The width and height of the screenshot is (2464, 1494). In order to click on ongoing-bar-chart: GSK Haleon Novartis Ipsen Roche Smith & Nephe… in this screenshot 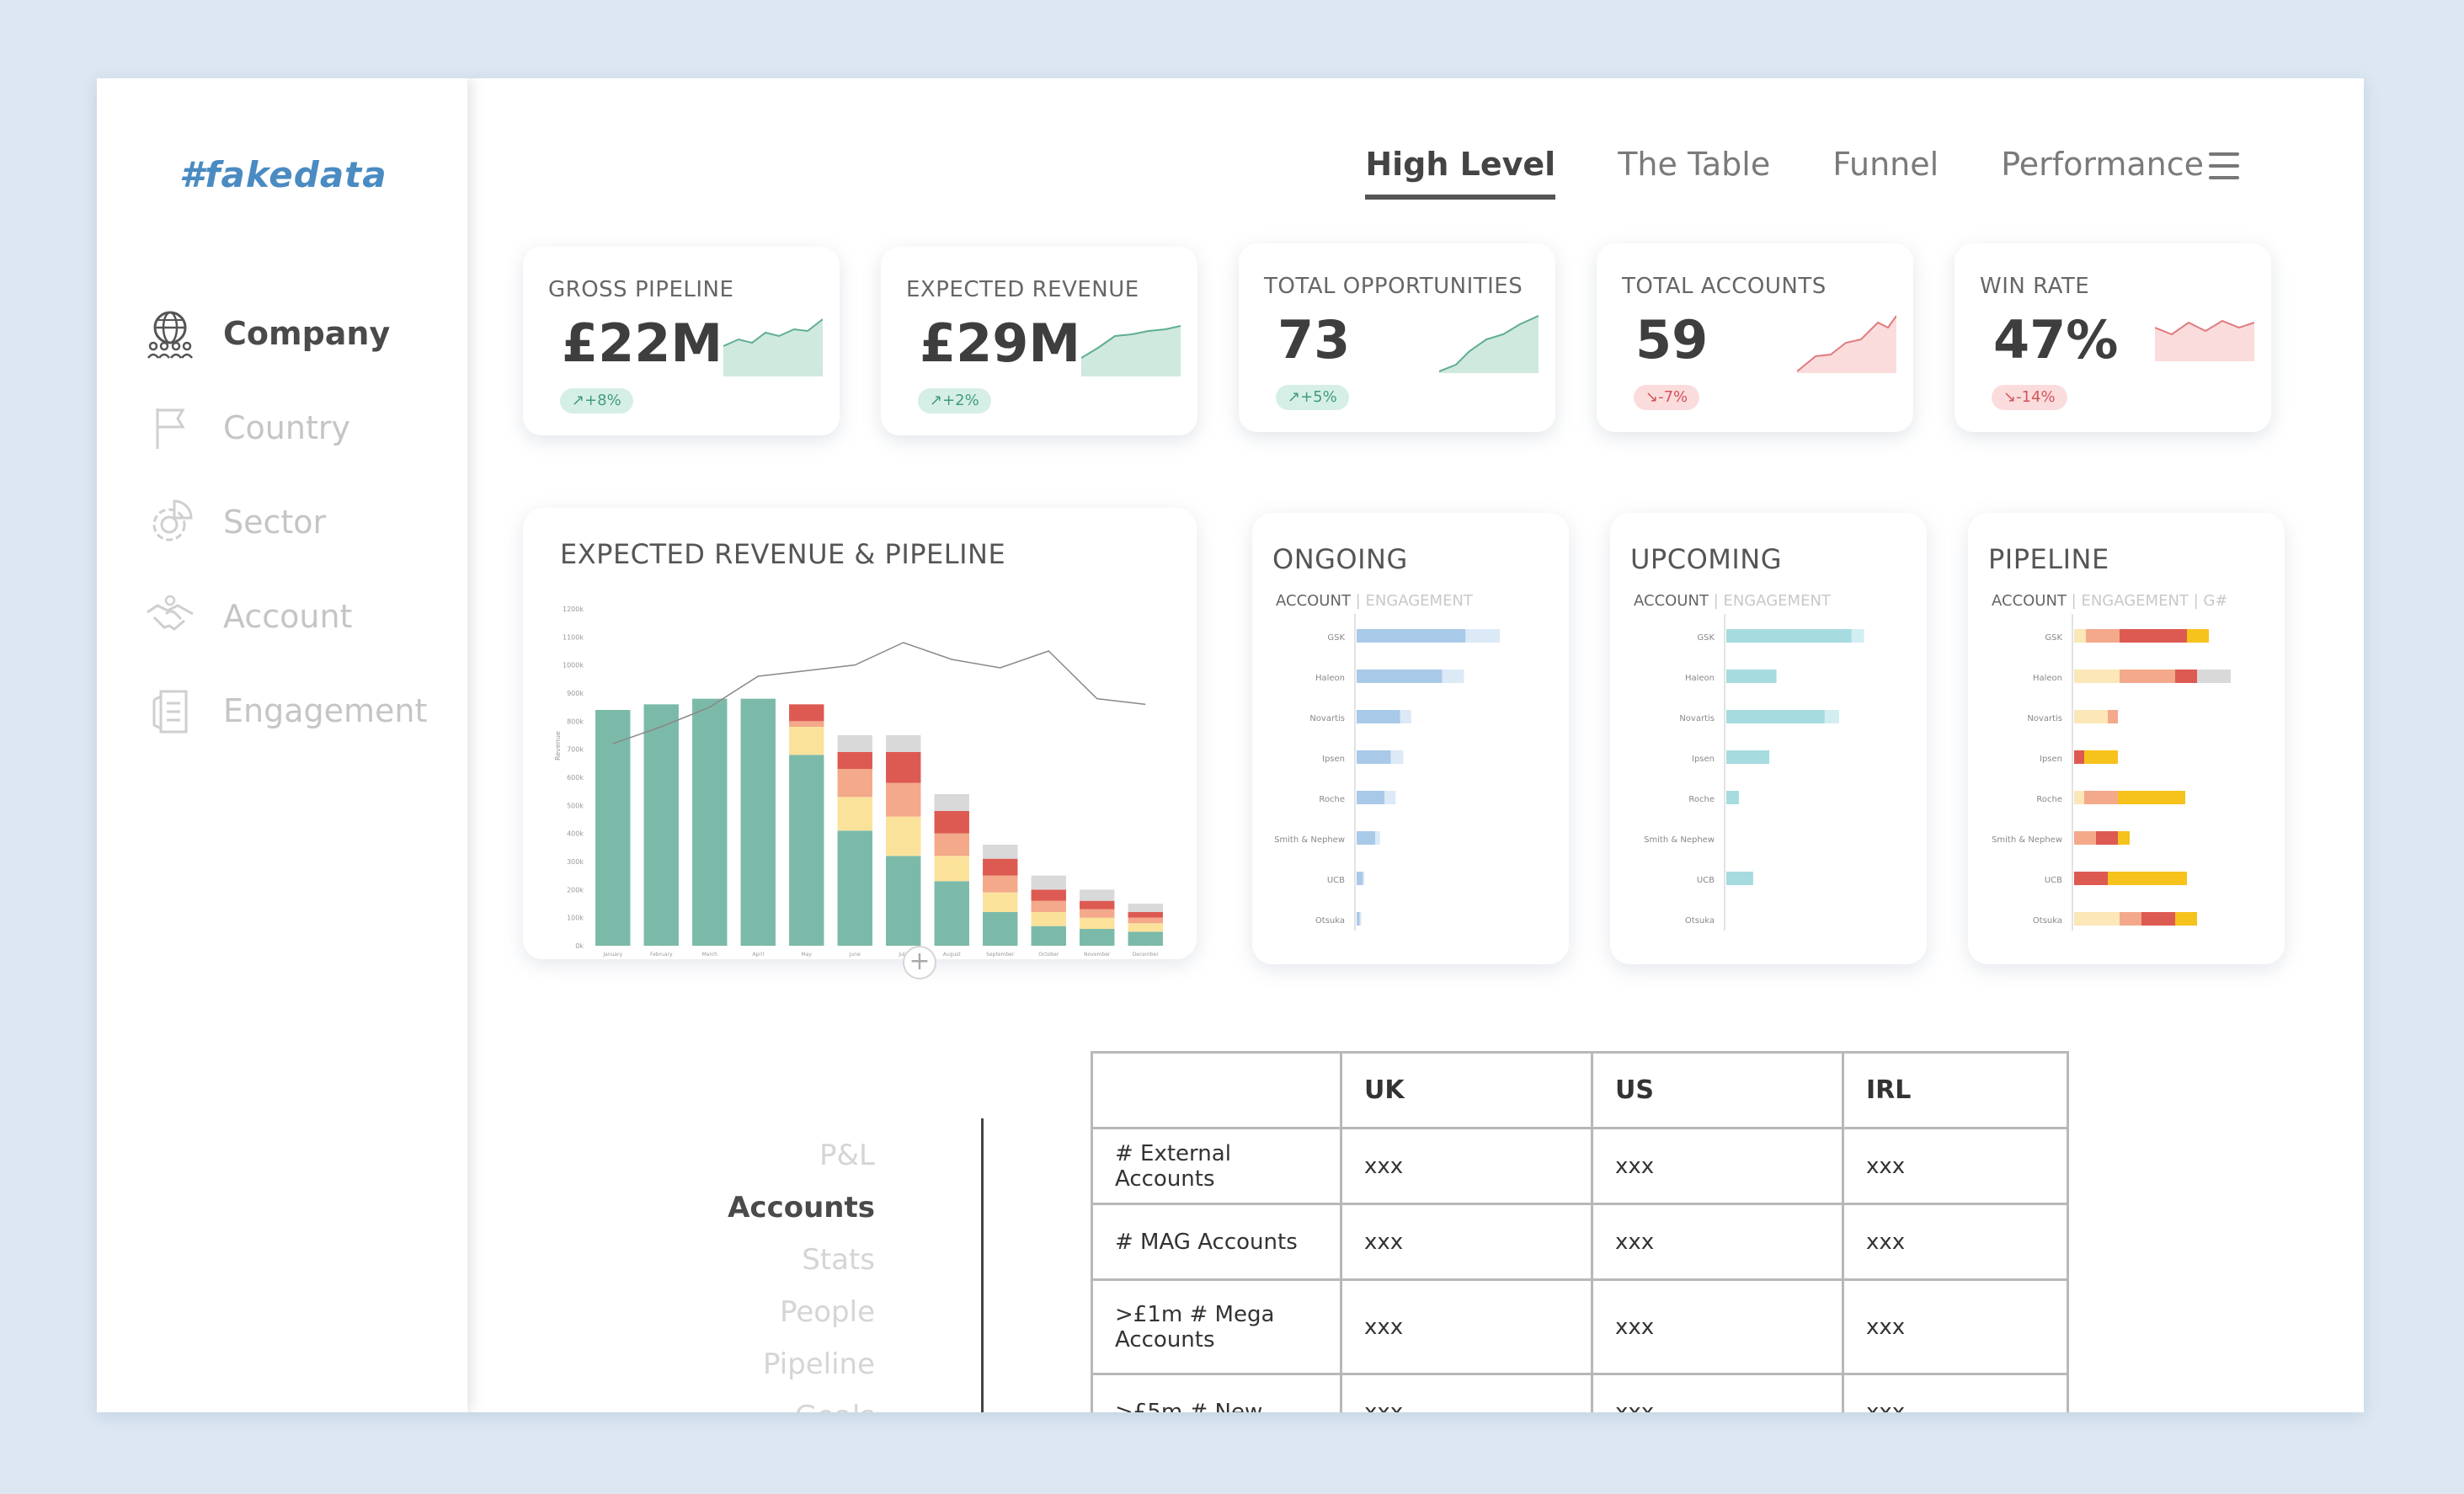, I will do `click(1387, 773)`.